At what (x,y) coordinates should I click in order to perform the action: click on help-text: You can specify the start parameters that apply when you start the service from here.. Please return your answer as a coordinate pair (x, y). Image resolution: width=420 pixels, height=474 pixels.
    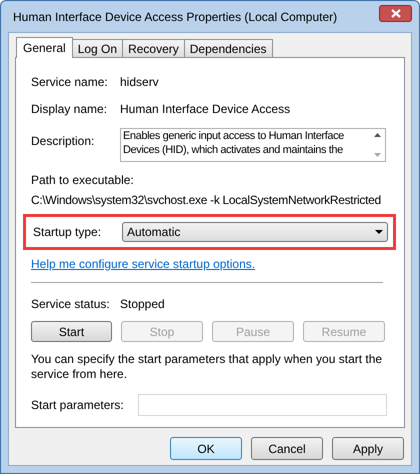
    Looking at the image, I should click on (207, 367).